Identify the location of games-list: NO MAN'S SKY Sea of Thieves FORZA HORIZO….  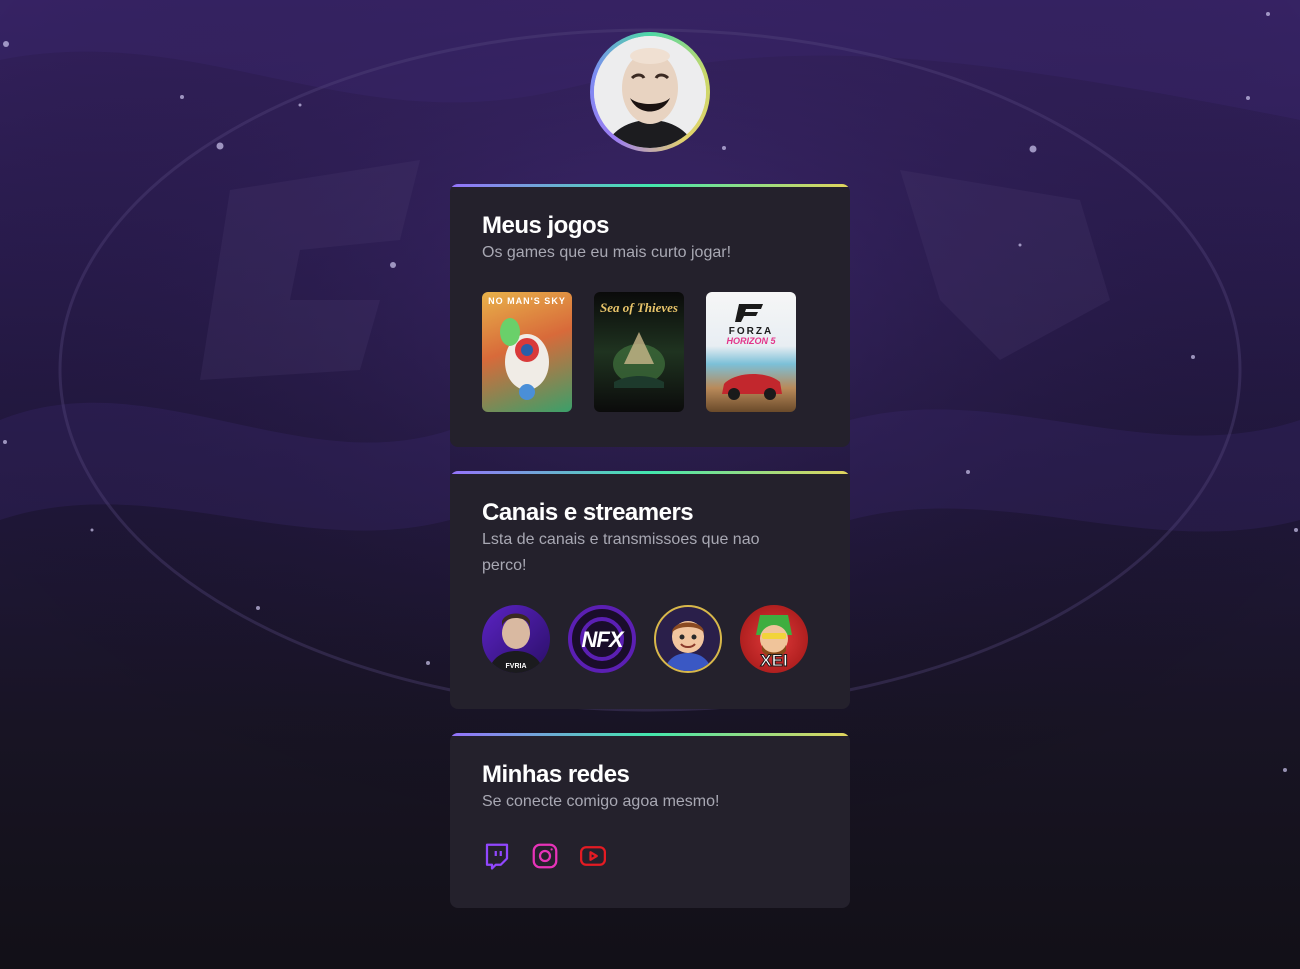
(650, 352).